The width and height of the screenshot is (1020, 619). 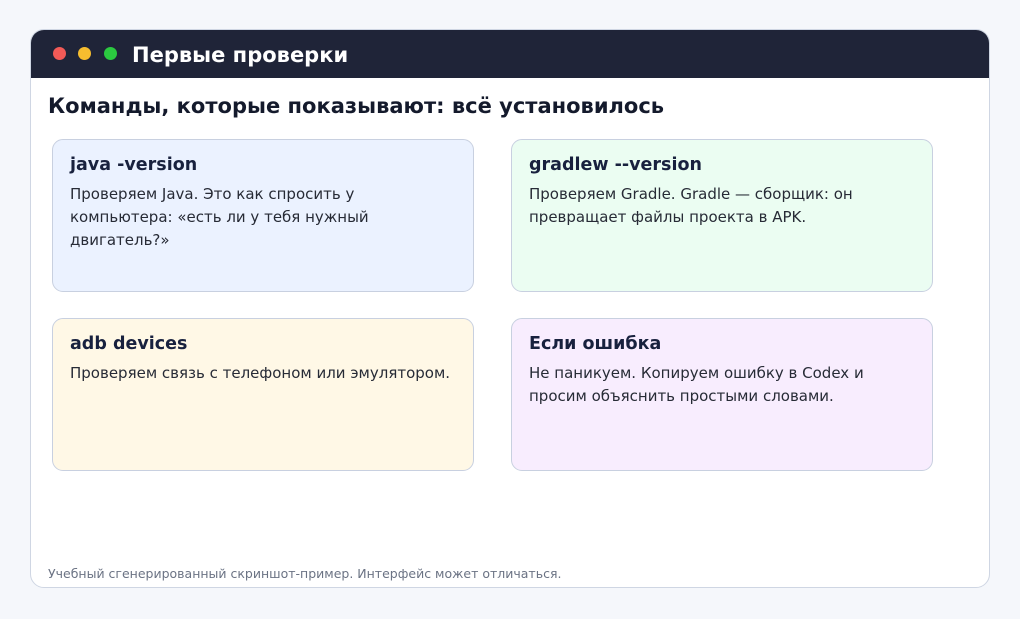 What do you see at coordinates (59, 53) in the screenshot?
I see `close-window-button` at bounding box center [59, 53].